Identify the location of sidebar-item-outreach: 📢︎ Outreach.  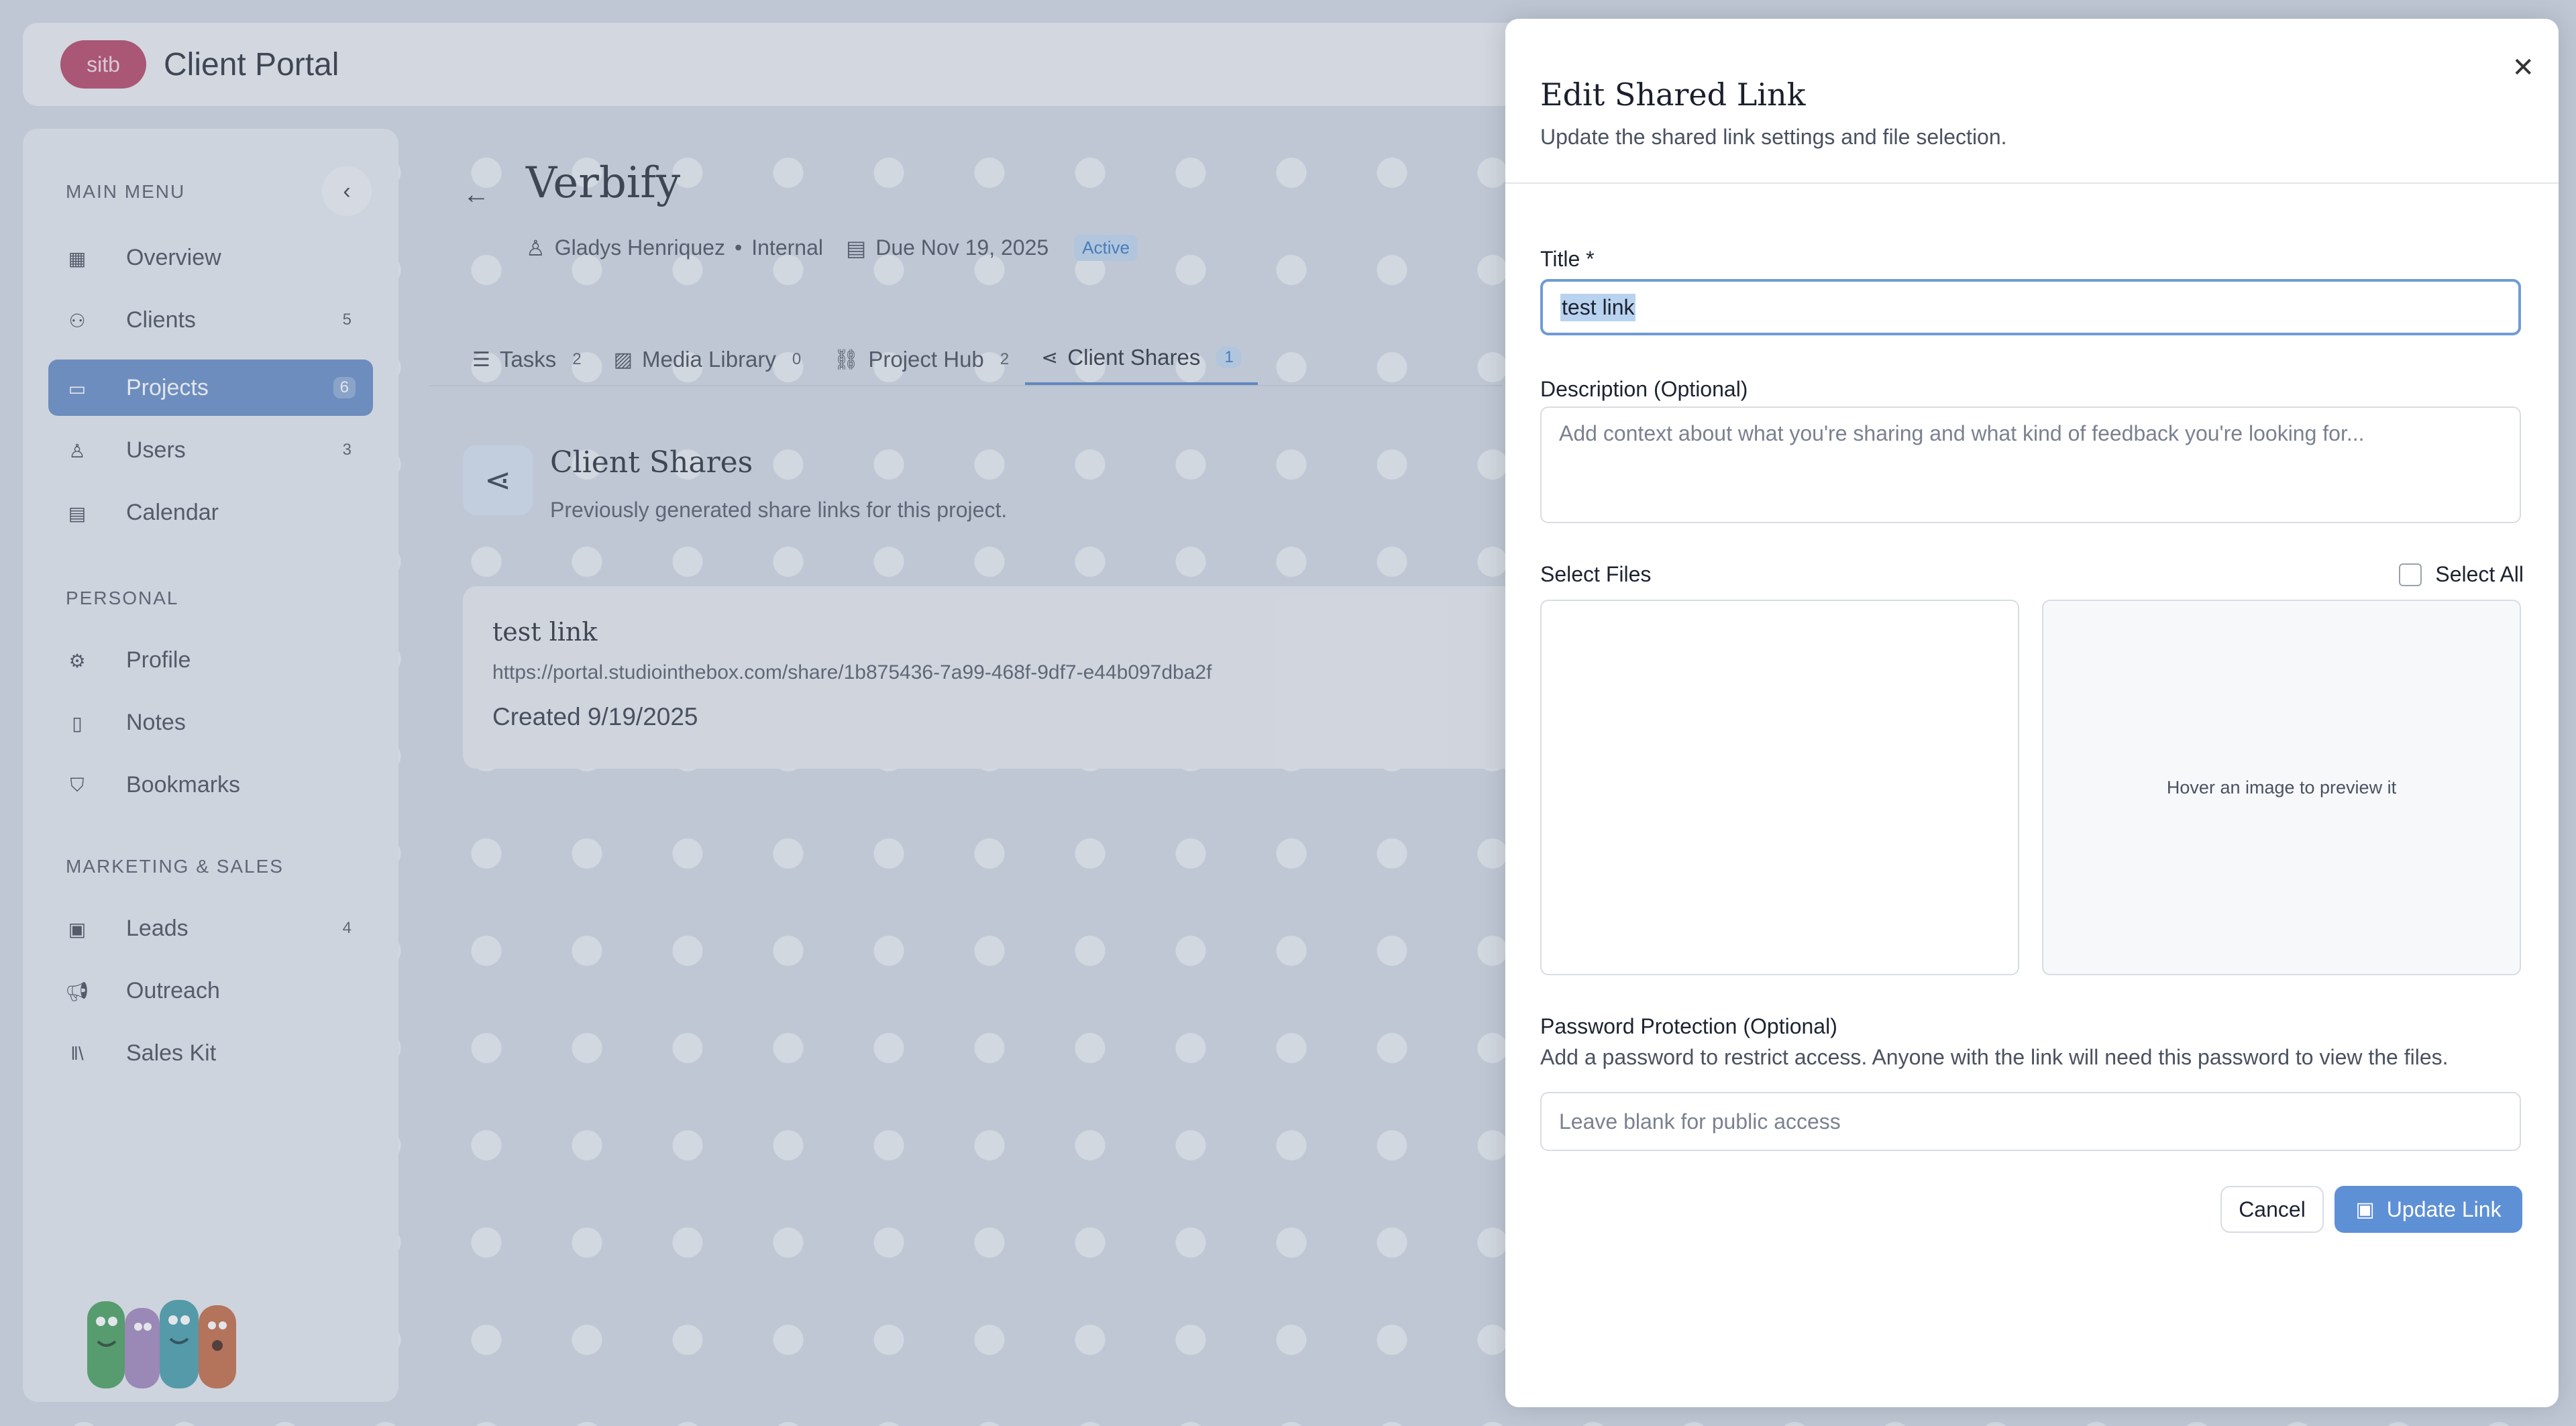
(210, 991).